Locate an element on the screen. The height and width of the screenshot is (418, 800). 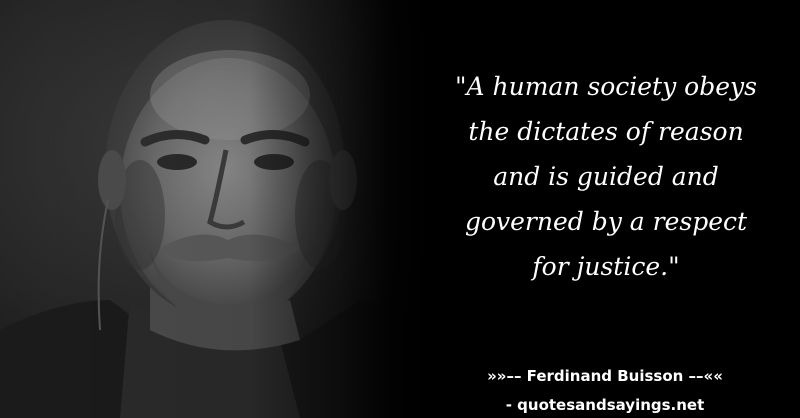
quote-line: and is guided and is located at coordinates (606, 176).